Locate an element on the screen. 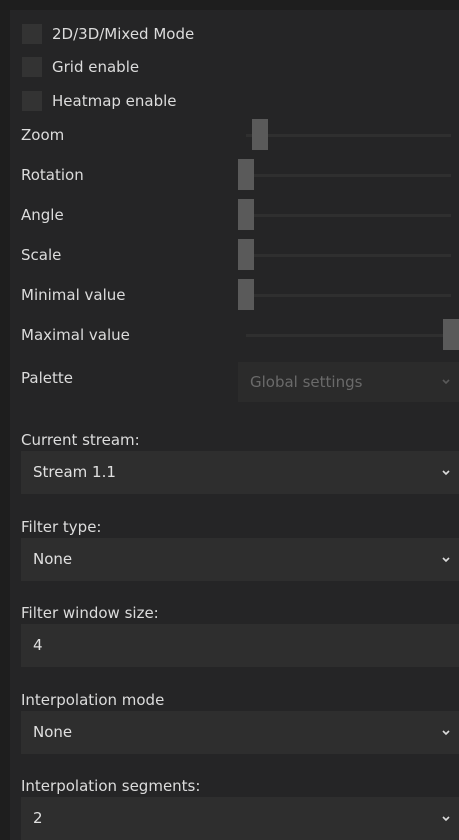 This screenshot has height=840, width=459. rotation-slider-handle is located at coordinates (246, 174).